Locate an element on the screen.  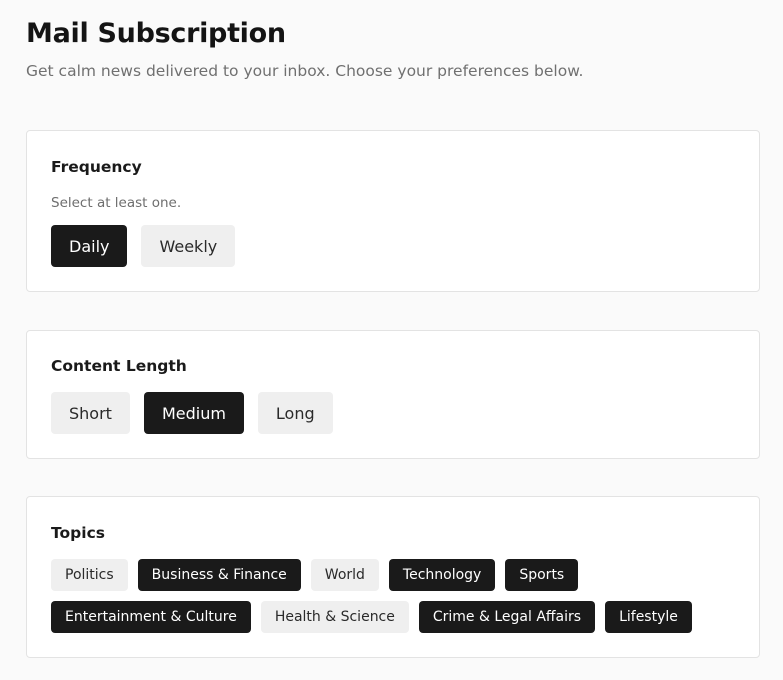
page-title: Mail Subscription is located at coordinates (156, 33).